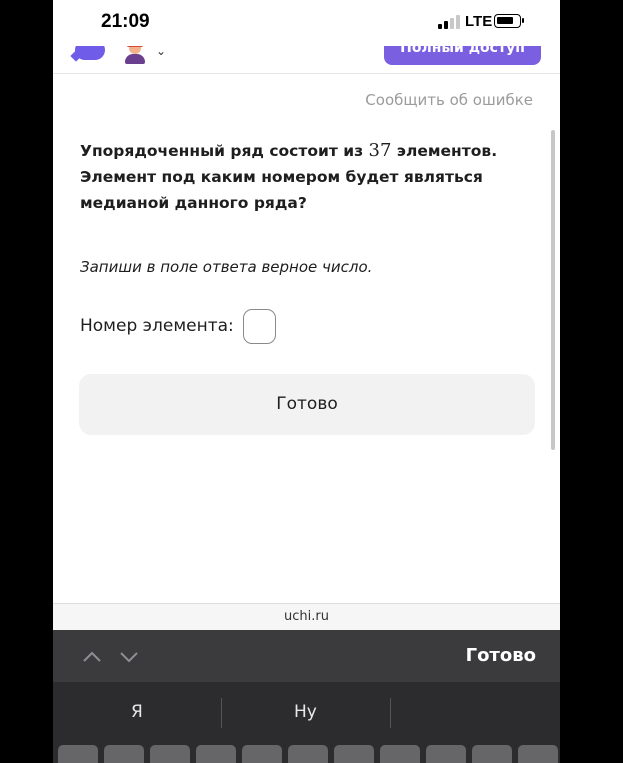  Describe the element at coordinates (157, 326) in the screenshot. I see `answer-label: Номер элемента:` at that location.